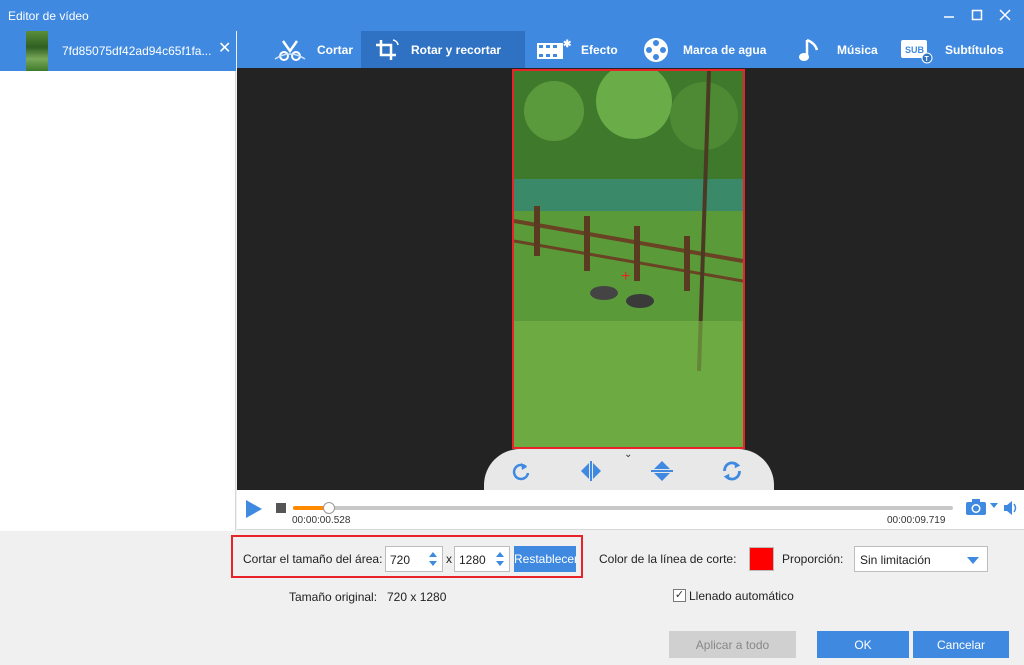  Describe the element at coordinates (725, 49) in the screenshot. I see `tab-label: Marca de agua` at that location.